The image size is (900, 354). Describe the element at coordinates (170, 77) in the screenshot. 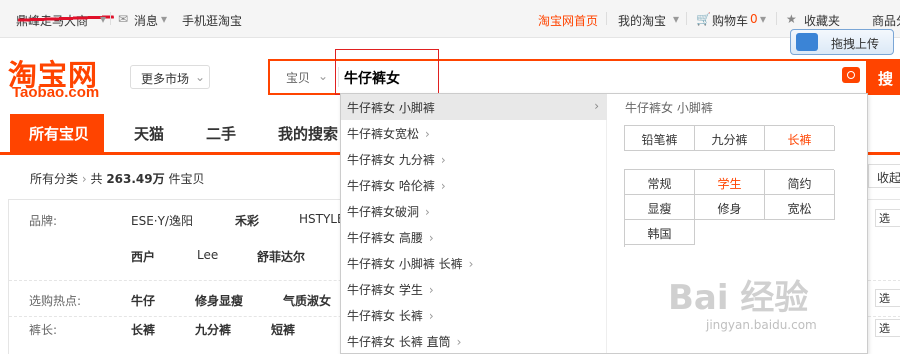

I see `more-markets-dropdown: 更多市场 ⌄` at that location.